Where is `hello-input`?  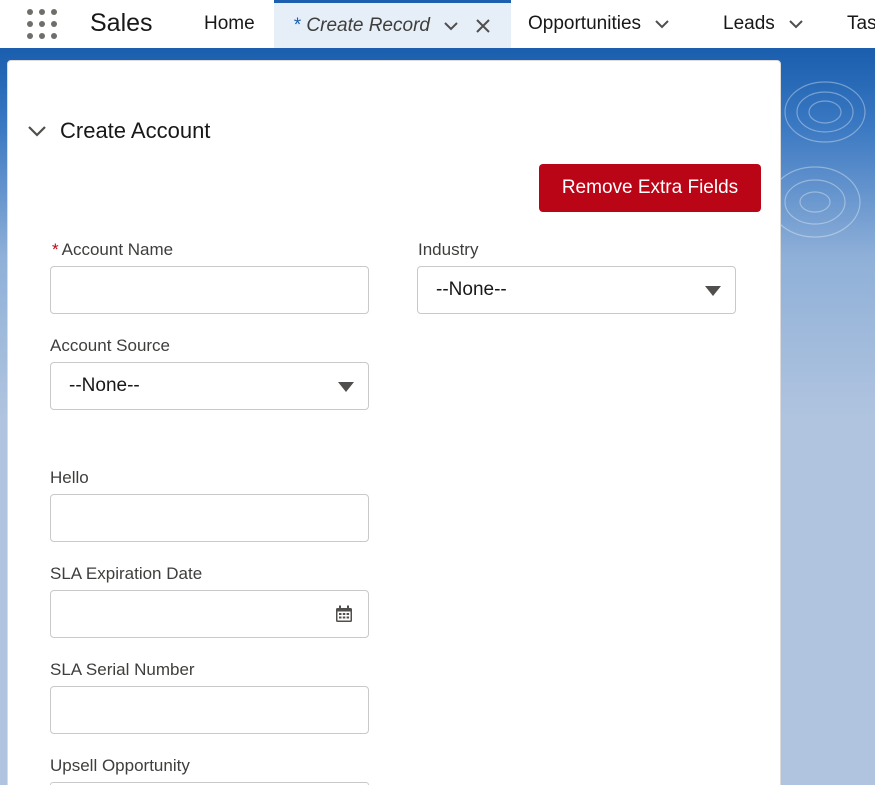
hello-input is located at coordinates (209, 518).